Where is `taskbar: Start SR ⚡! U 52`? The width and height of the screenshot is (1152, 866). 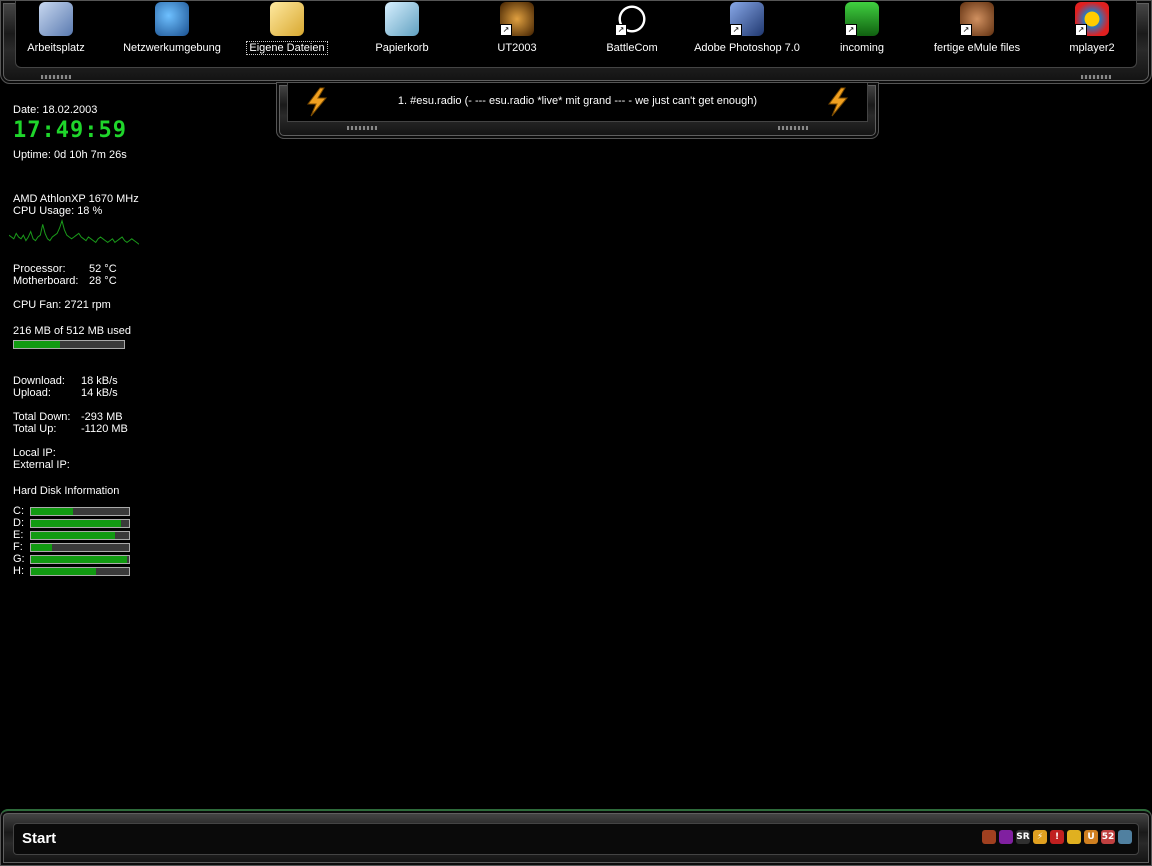 taskbar: Start SR ⚡! U 52 is located at coordinates (576, 837).